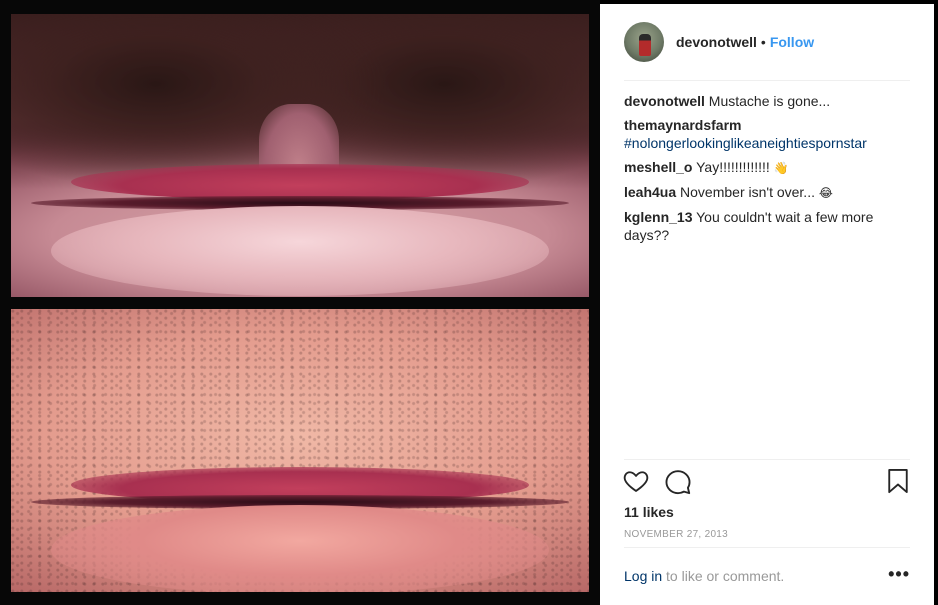 The image size is (938, 605). I want to click on login-suffix: to like or comment., so click(723, 576).